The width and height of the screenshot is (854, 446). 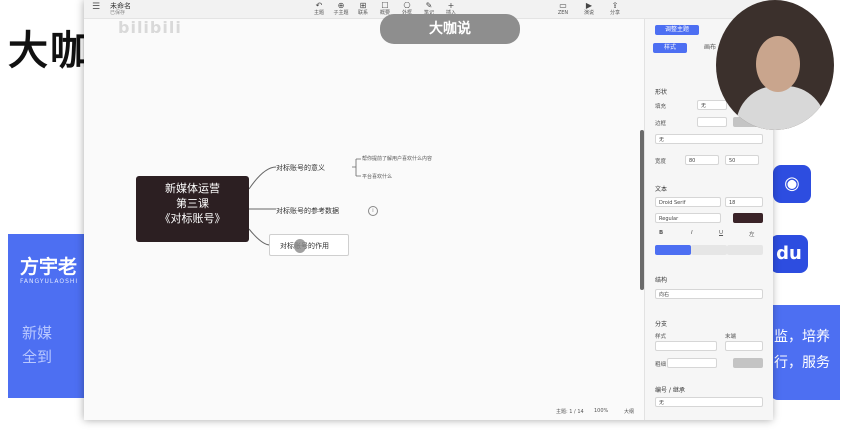 What do you see at coordinates (802, 337) in the screenshot?
I see `slogan-line-1: 监，培养` at bounding box center [802, 337].